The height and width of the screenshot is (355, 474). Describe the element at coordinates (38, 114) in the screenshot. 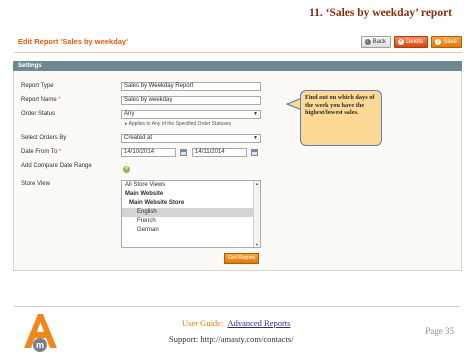

I see `order-status-label: Order Status` at that location.